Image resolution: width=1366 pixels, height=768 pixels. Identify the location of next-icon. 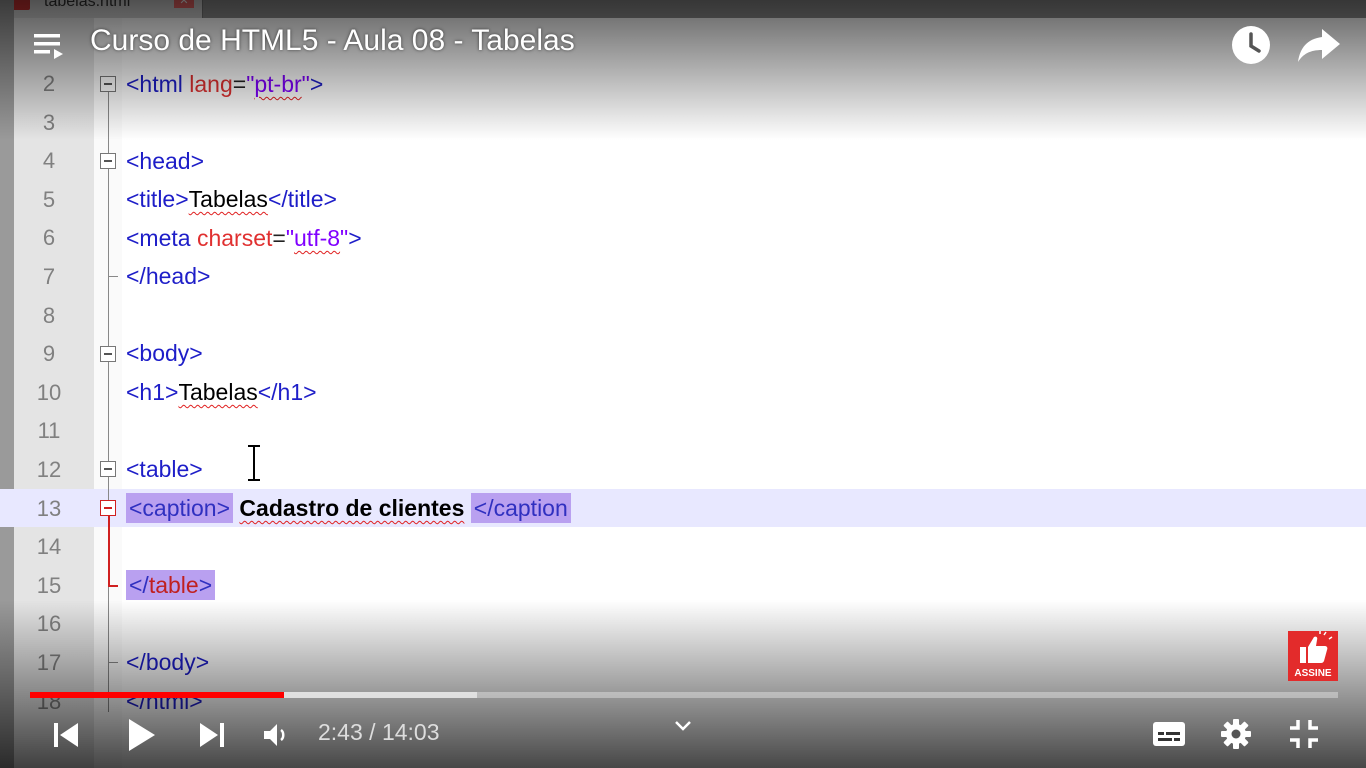
(212, 735).